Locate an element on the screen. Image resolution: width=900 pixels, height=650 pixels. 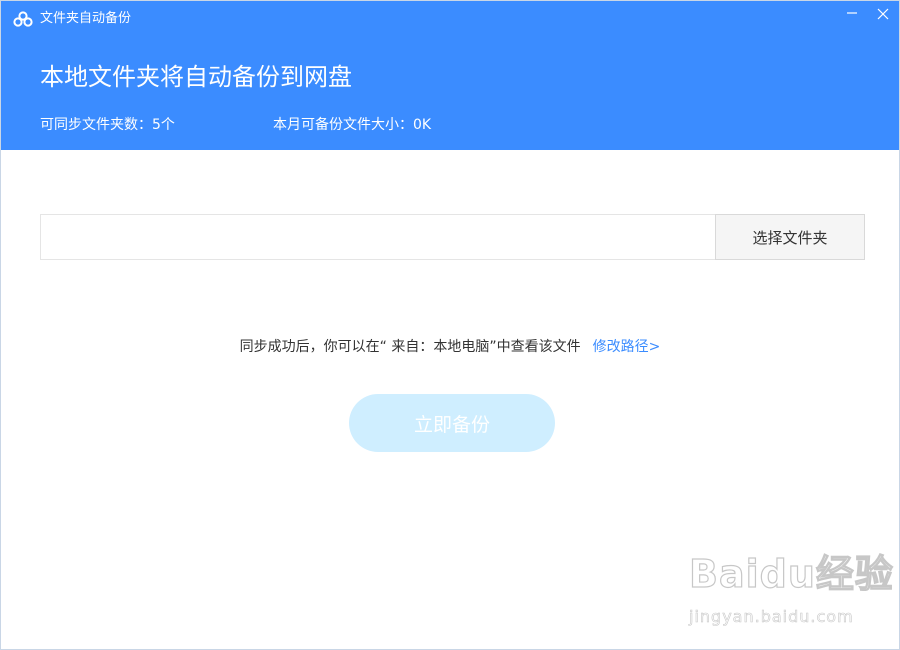
window-title: 文件夹自动备份 is located at coordinates (86, 18).